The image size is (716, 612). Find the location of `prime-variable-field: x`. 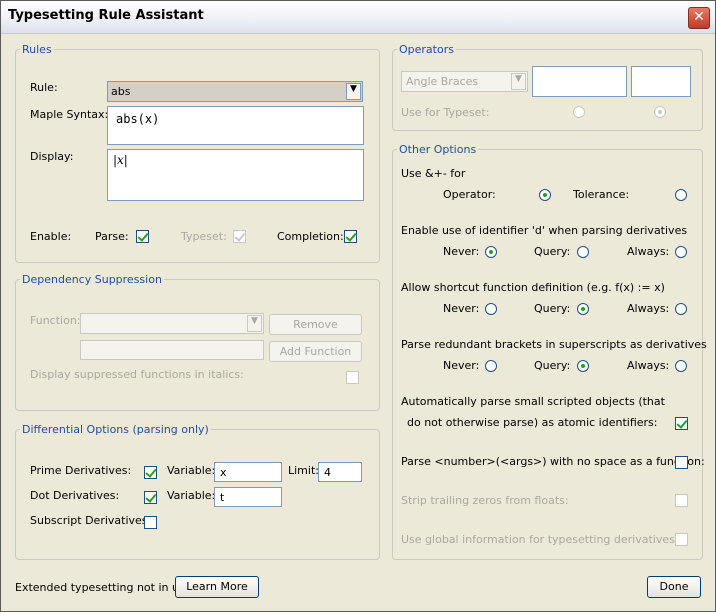

prime-variable-field: x is located at coordinates (248, 472).